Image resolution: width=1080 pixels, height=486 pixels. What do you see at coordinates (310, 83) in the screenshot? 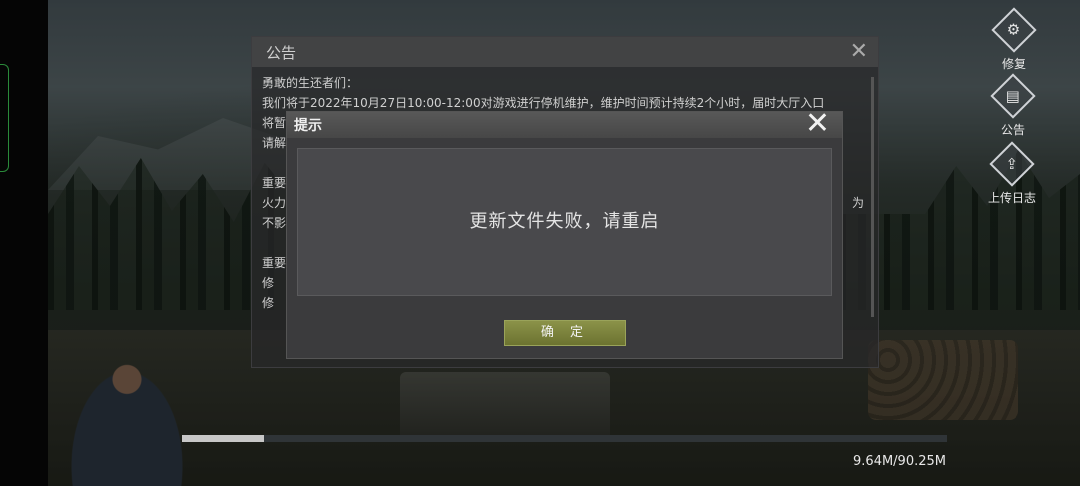
I see `announcement-line: 勇敢的生还者们：` at bounding box center [310, 83].